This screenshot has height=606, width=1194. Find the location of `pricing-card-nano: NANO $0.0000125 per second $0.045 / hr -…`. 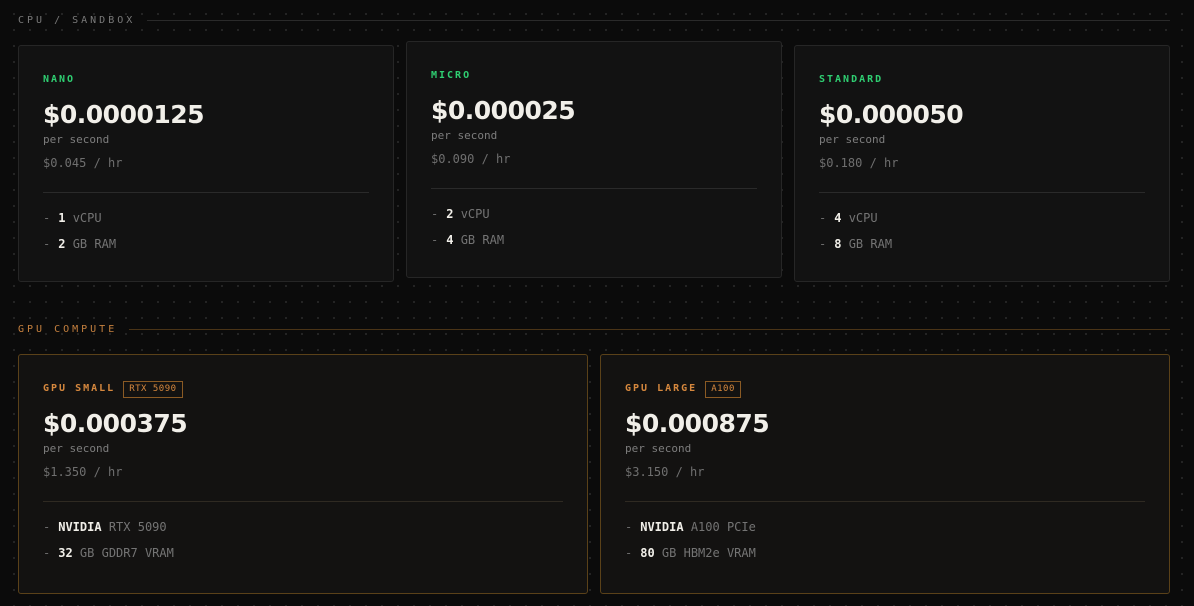

pricing-card-nano: NANO $0.0000125 per second $0.045 / hr -… is located at coordinates (206, 163).